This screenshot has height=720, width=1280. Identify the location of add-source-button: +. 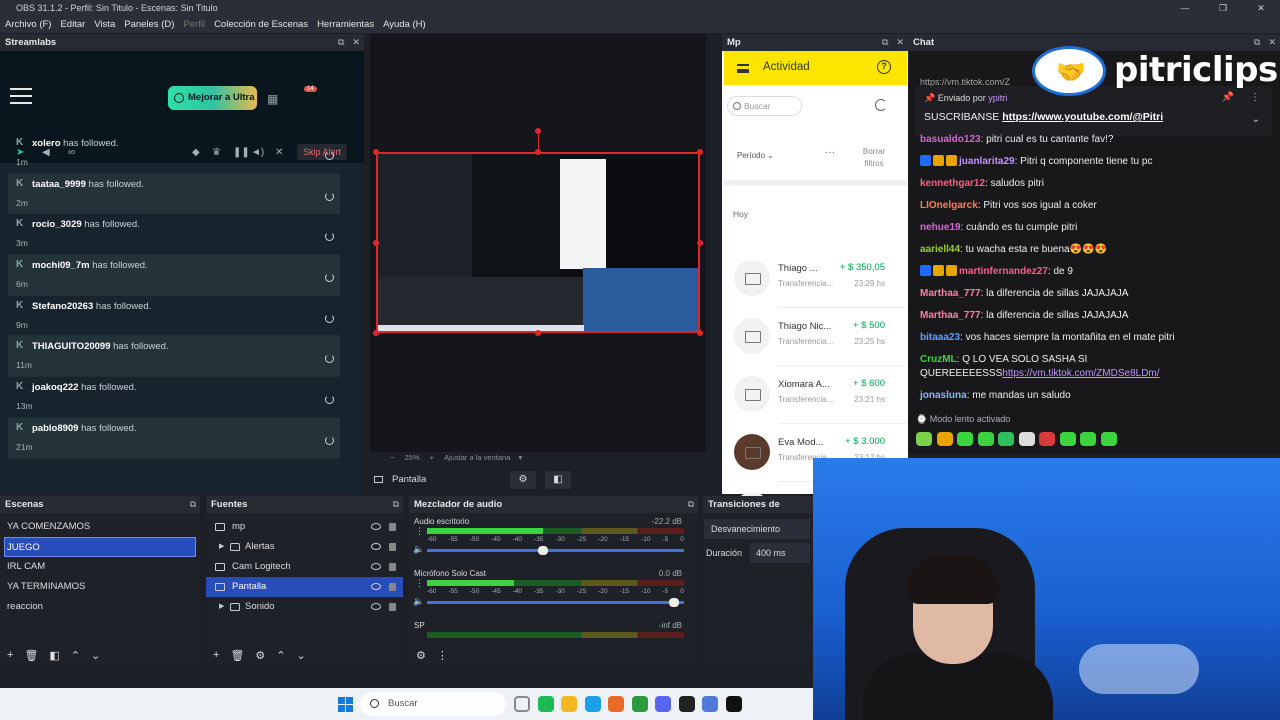
(216, 655).